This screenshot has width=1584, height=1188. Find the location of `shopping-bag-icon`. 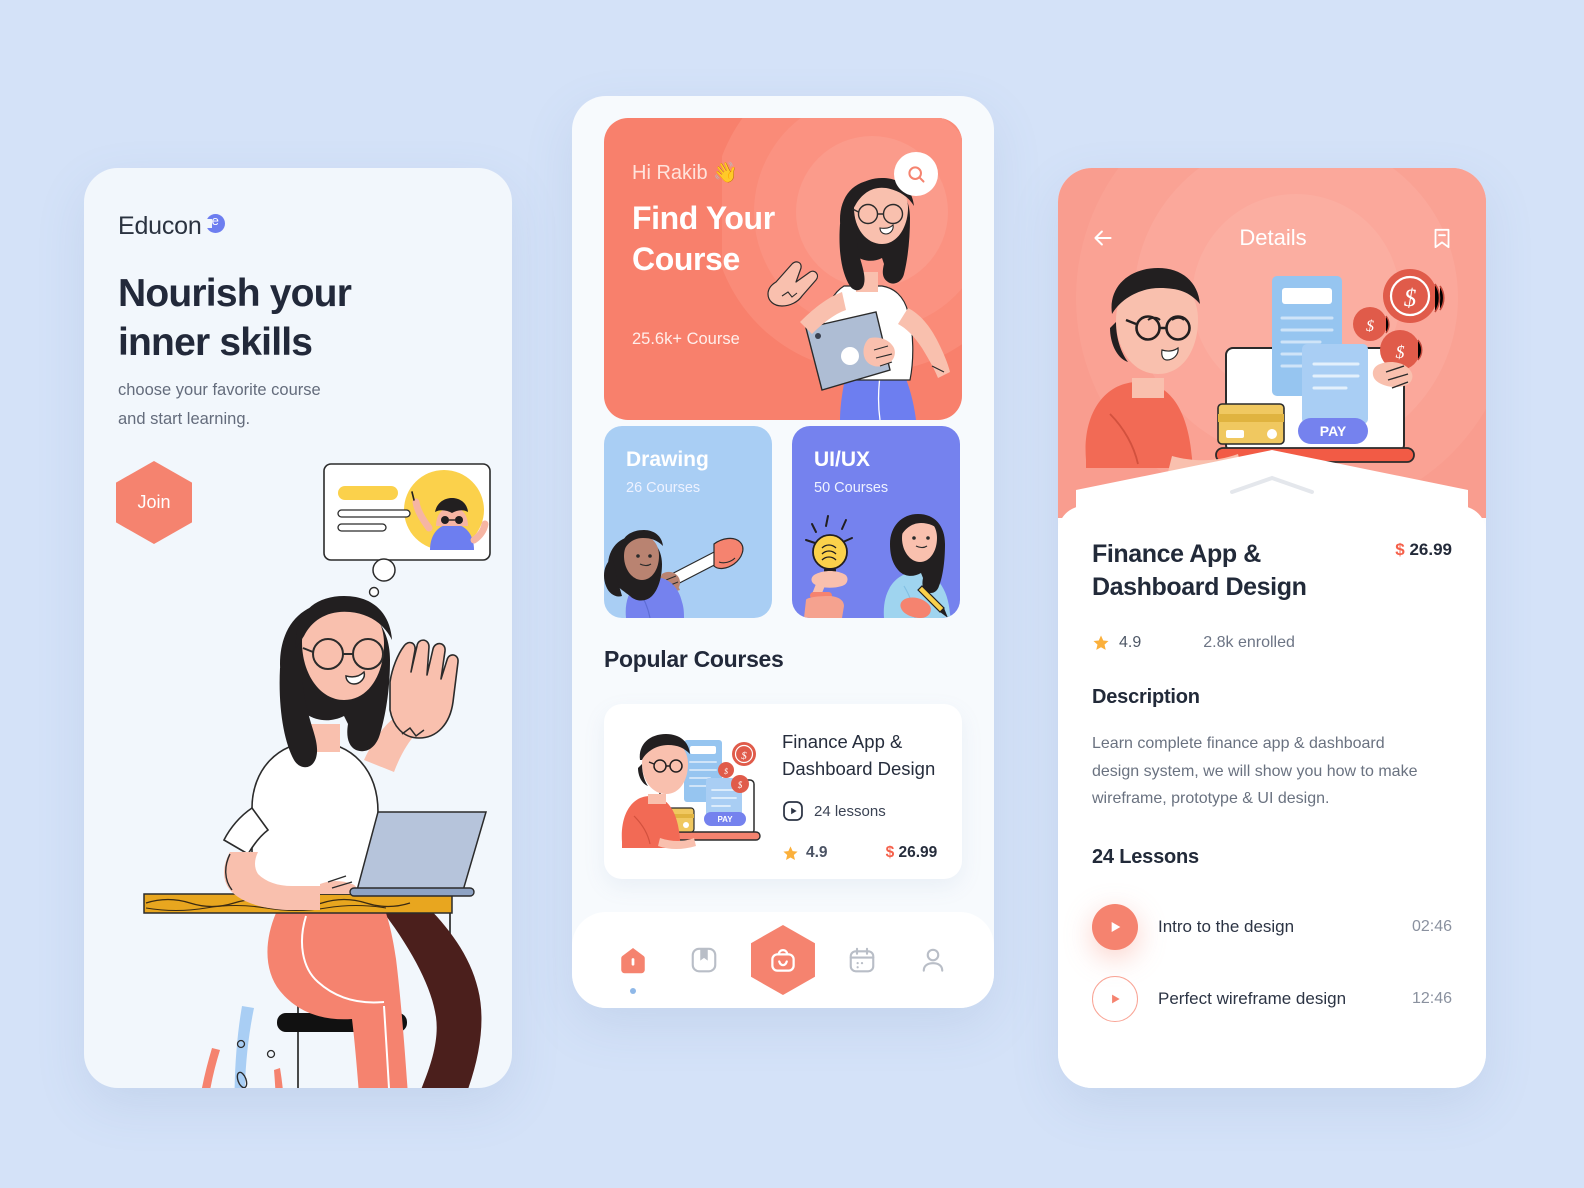

shopping-bag-icon is located at coordinates (783, 960).